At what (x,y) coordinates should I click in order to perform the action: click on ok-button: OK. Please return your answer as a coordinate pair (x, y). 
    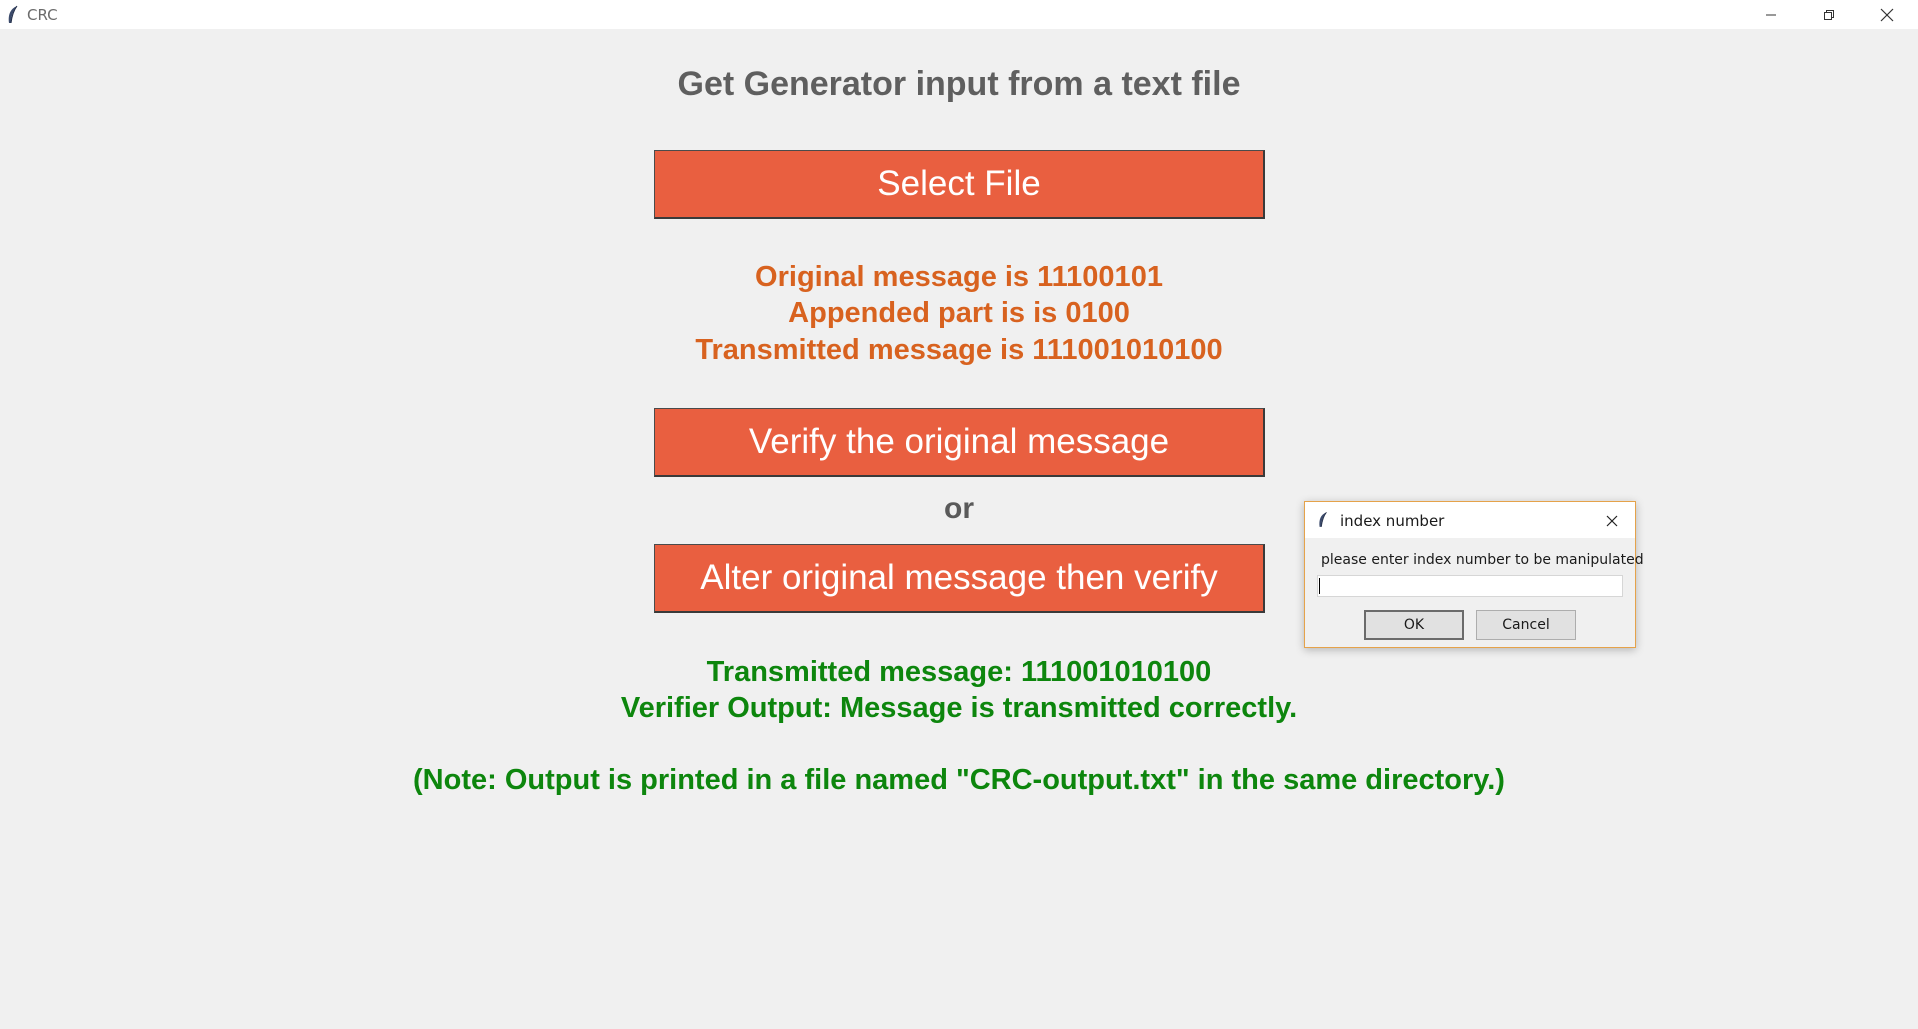
    Looking at the image, I should click on (1414, 625).